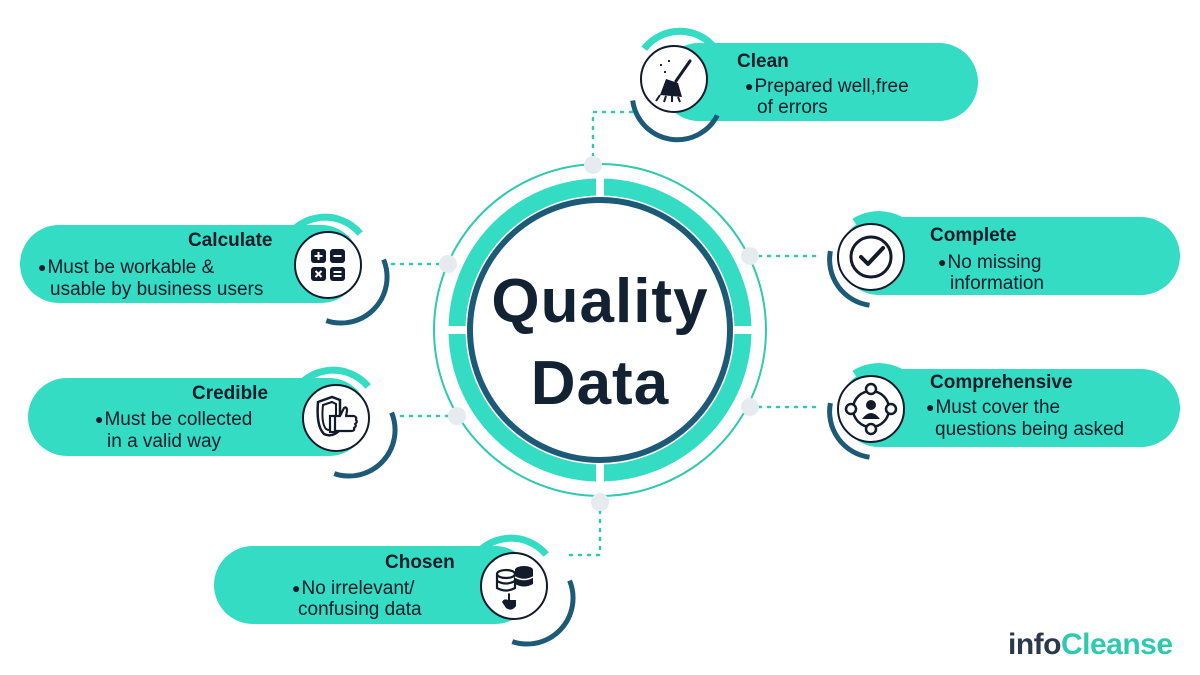 The image size is (1200, 675). I want to click on comprehensive-desc-line1: ●Must cover the, so click(993, 407).